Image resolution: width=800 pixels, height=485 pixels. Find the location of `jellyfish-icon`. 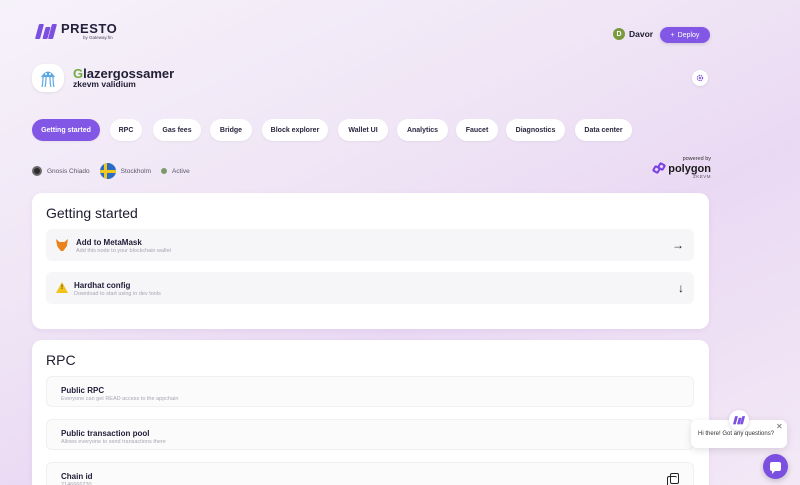

jellyfish-icon is located at coordinates (48, 79).